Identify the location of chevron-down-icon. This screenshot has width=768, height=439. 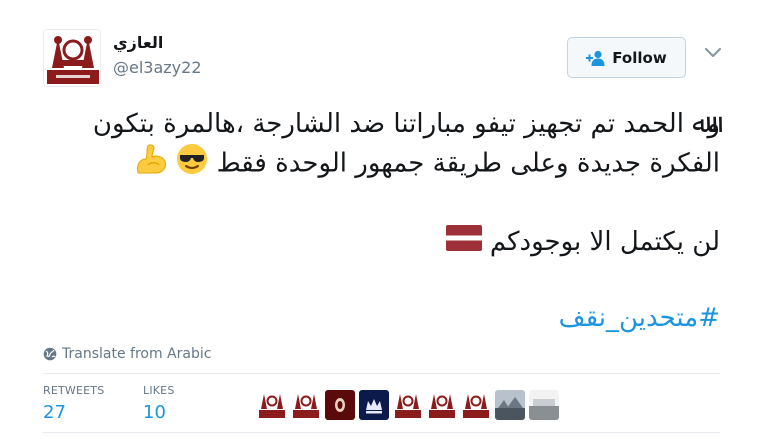
(713, 53).